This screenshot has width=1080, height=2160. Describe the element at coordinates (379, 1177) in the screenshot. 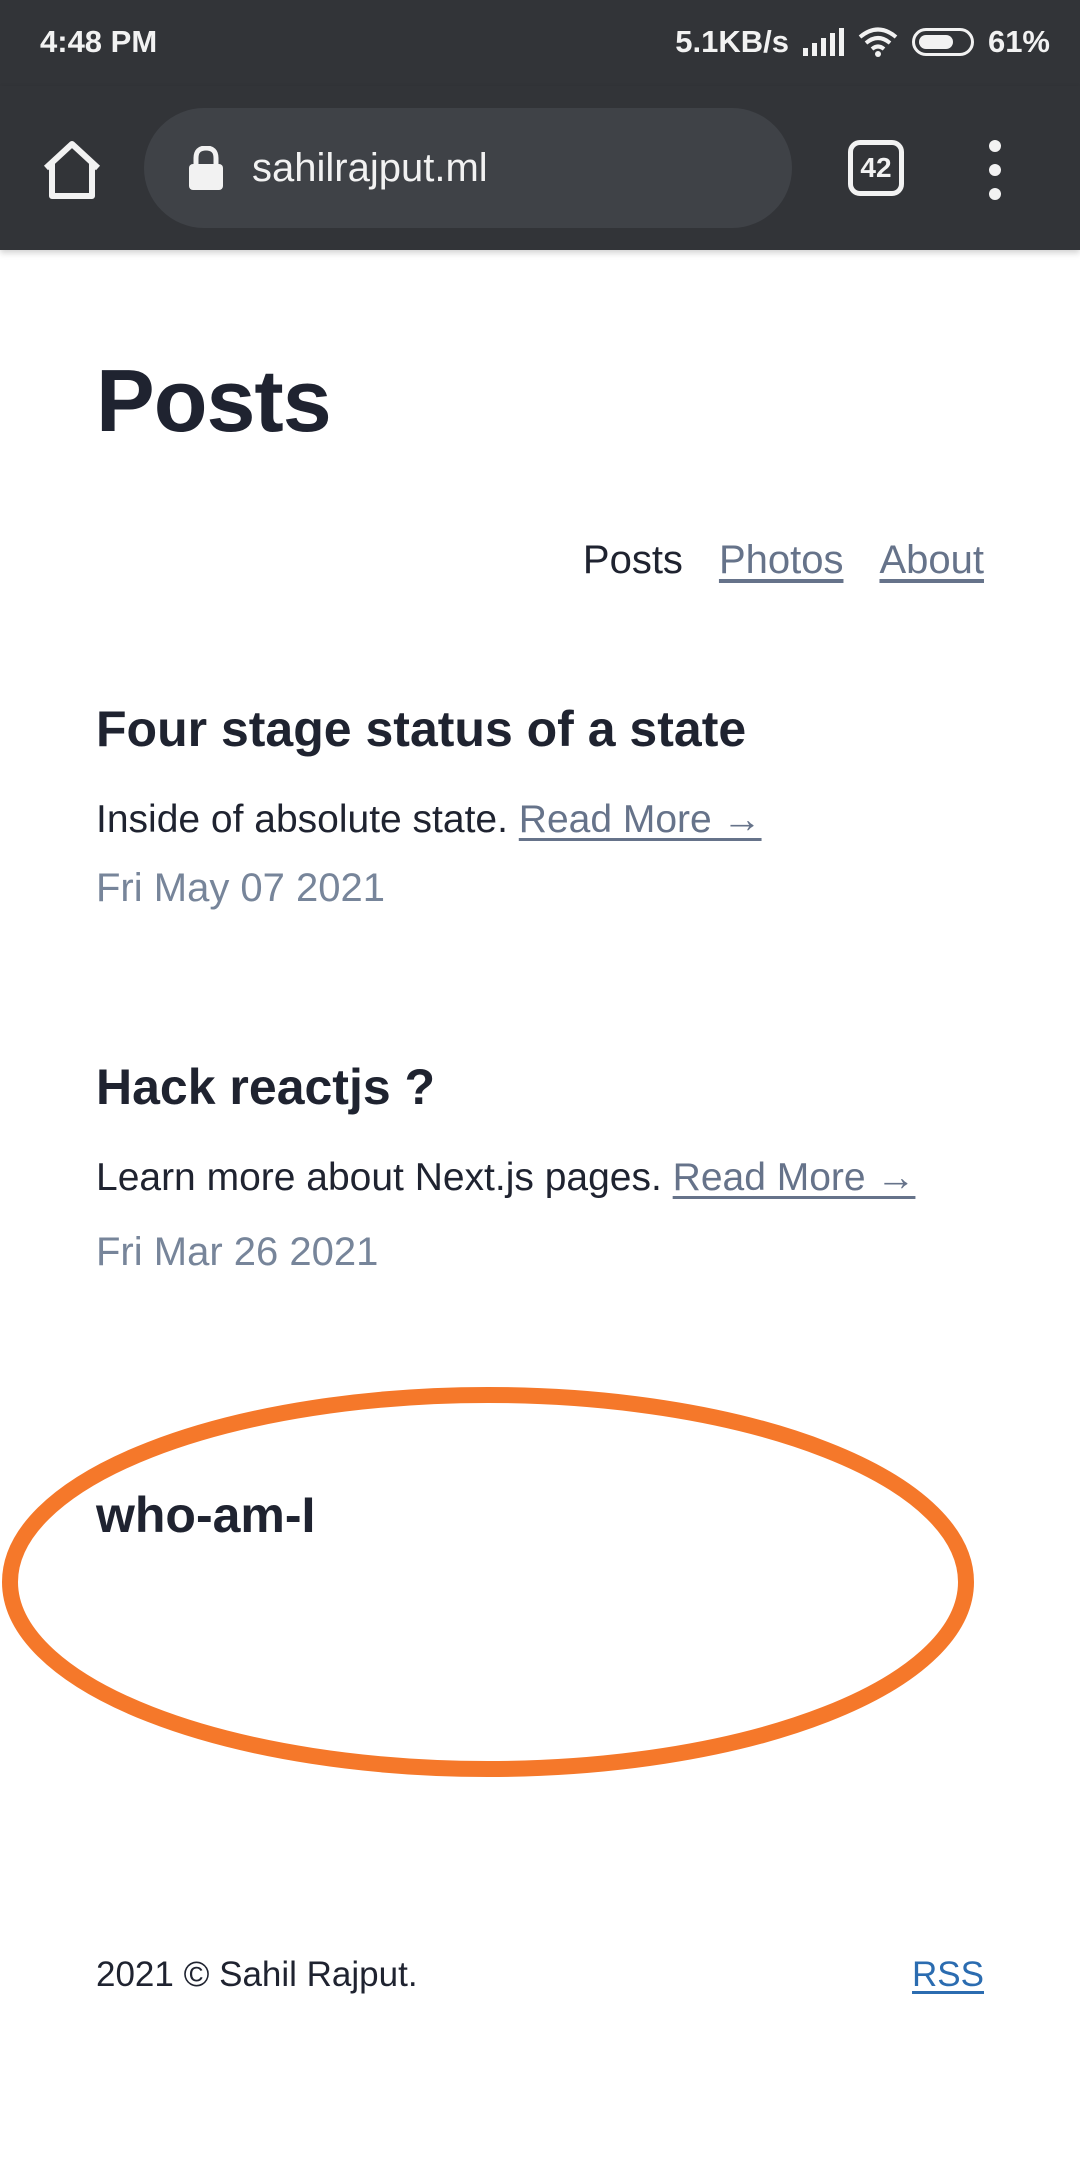

I see `post-summary-text: Learn more about Next.js pages.` at that location.